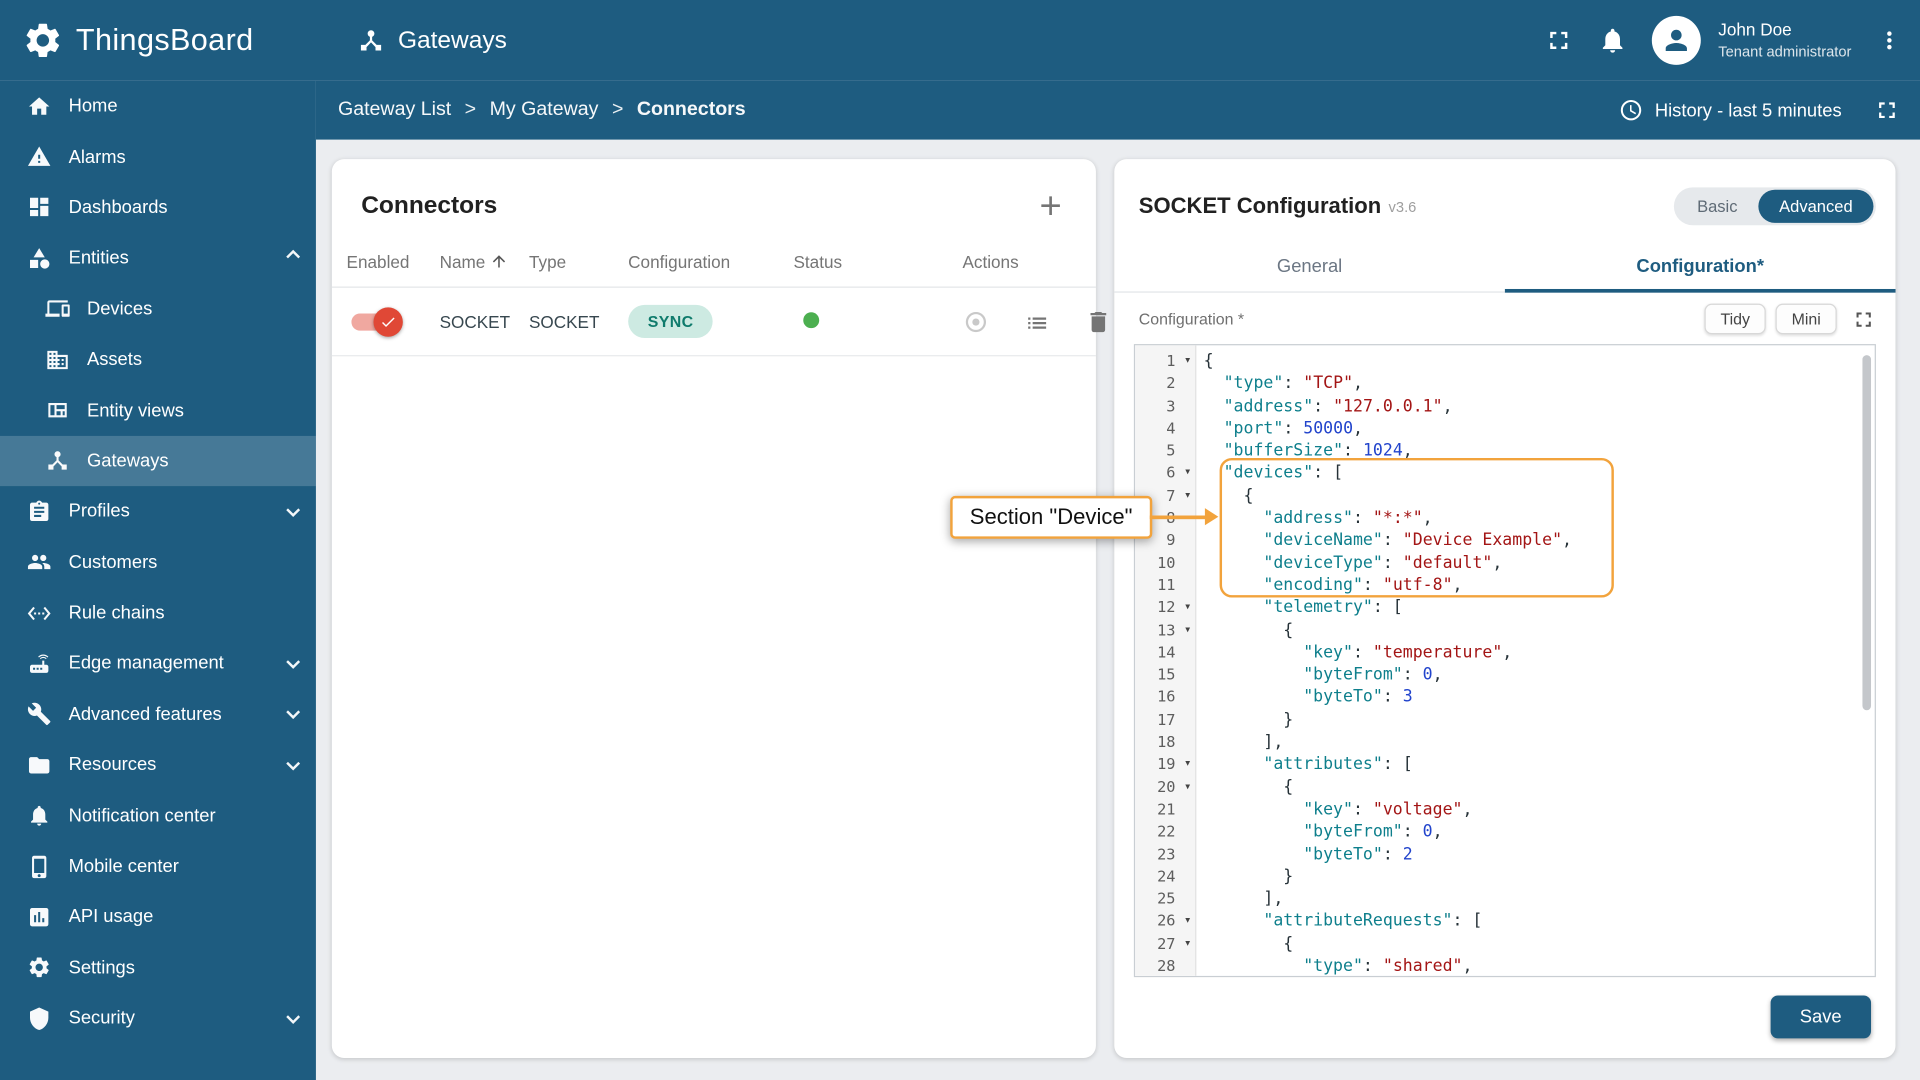  I want to click on column-header-enabled: Enabled, so click(393, 262).